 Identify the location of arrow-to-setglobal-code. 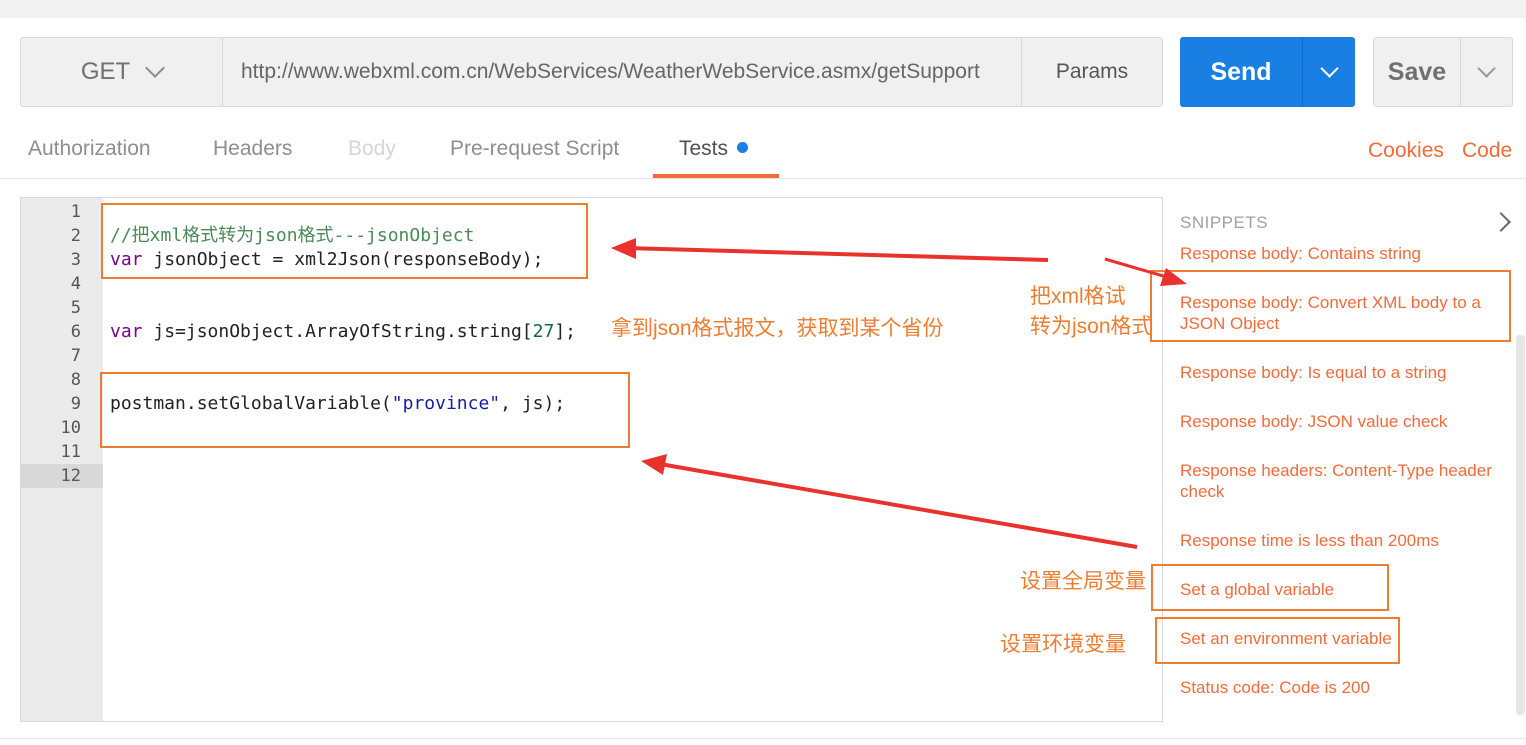
(889, 501).